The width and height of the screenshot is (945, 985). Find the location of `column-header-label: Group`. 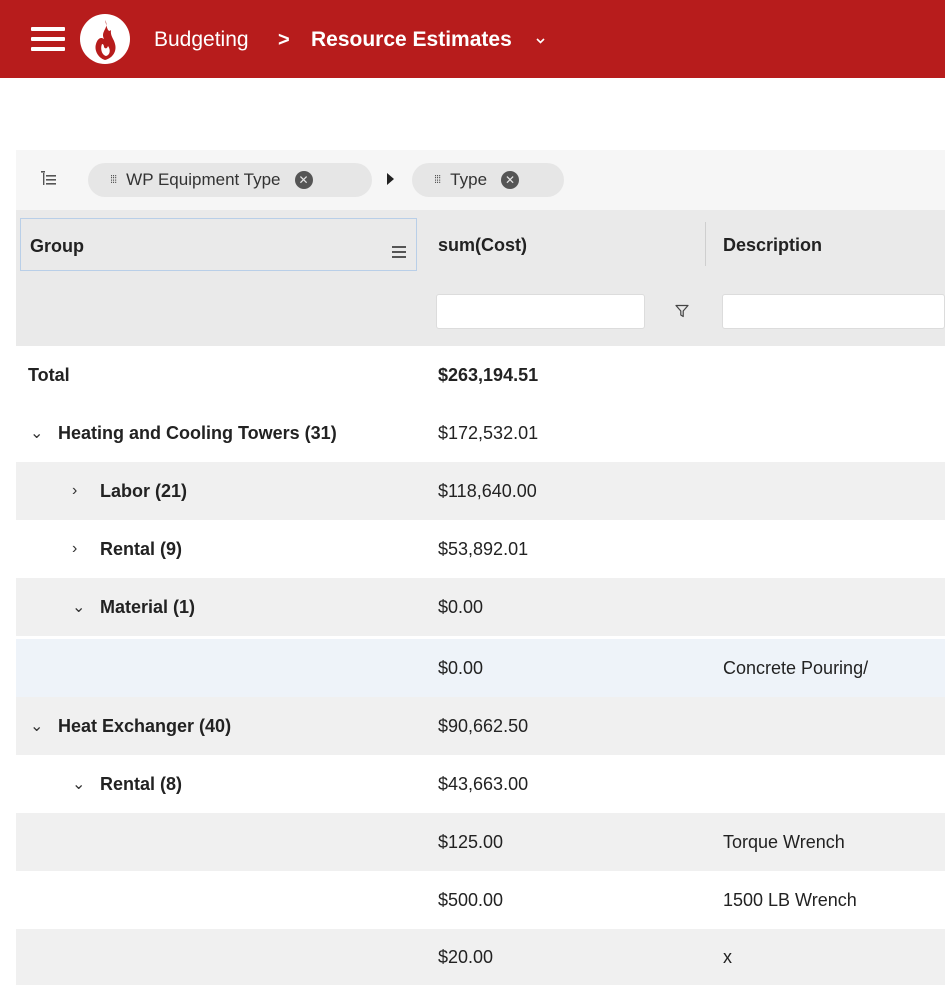

column-header-label: Group is located at coordinates (57, 246).